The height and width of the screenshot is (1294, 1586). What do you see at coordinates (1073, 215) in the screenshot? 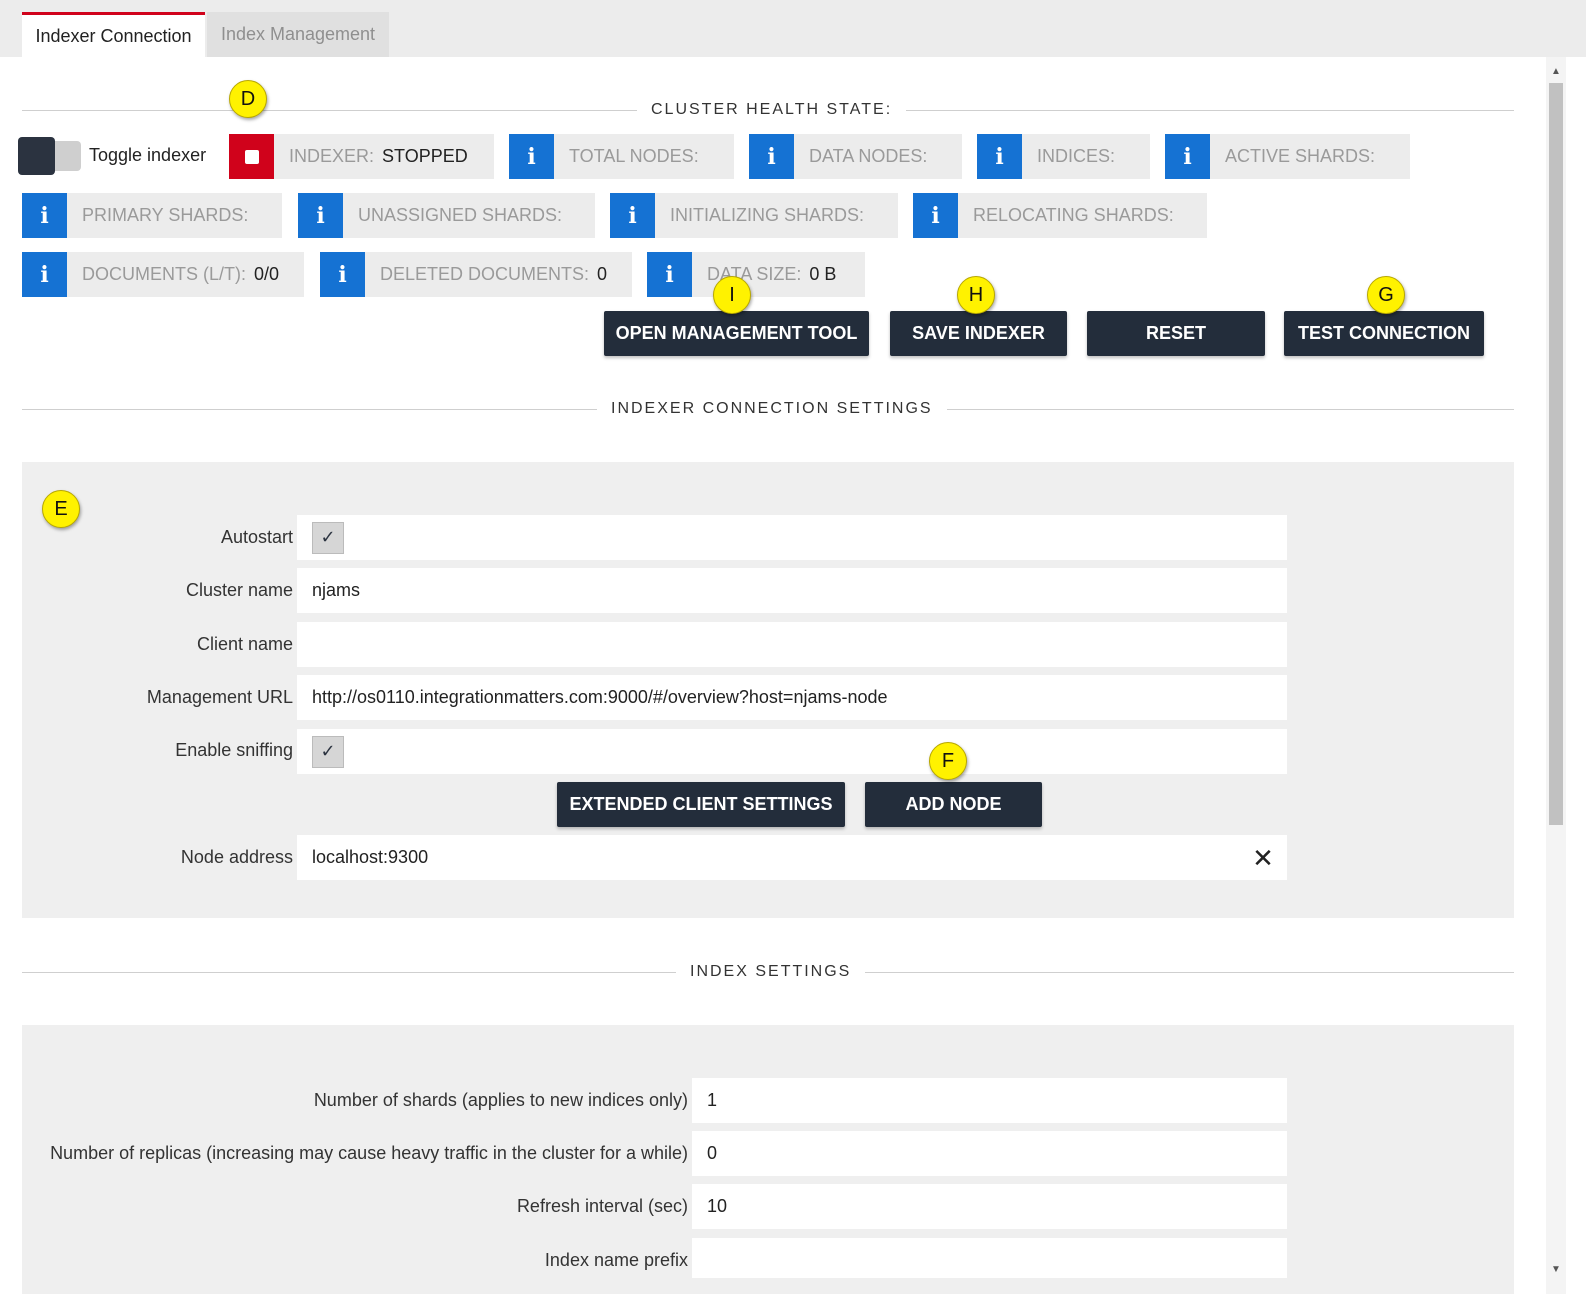
I see `stat-label: RELOCATING SHARDS:` at bounding box center [1073, 215].